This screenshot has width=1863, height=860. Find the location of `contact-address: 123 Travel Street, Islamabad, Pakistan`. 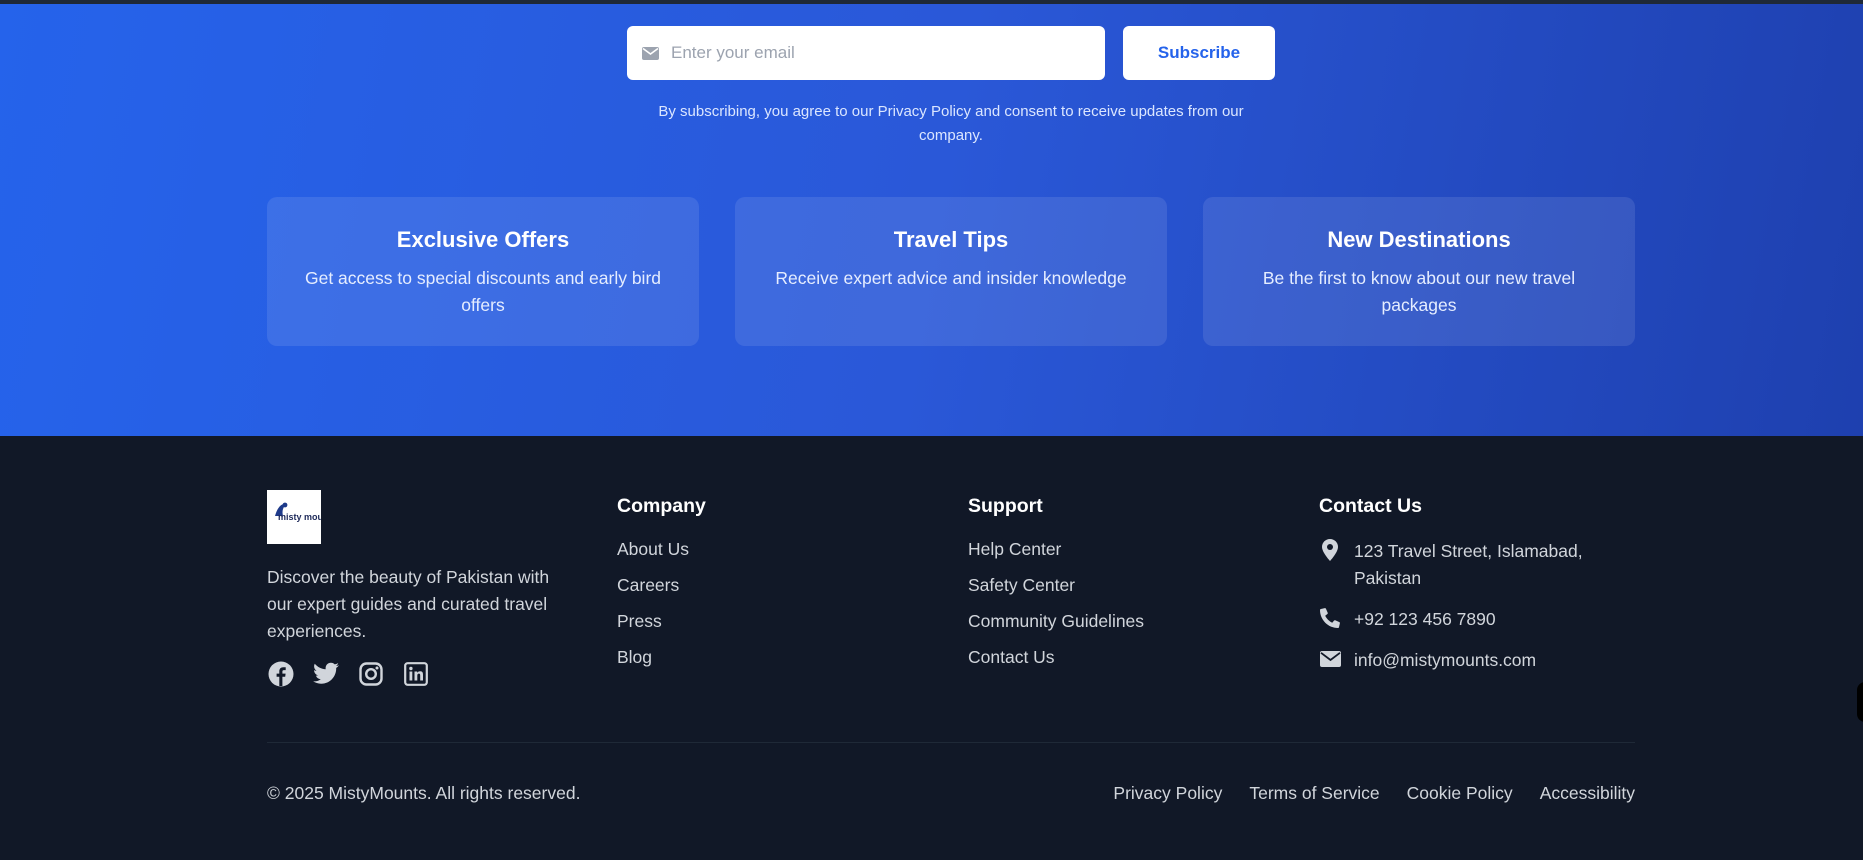

contact-address: 123 Travel Street, Islamabad, Pakistan is located at coordinates (1461, 565).